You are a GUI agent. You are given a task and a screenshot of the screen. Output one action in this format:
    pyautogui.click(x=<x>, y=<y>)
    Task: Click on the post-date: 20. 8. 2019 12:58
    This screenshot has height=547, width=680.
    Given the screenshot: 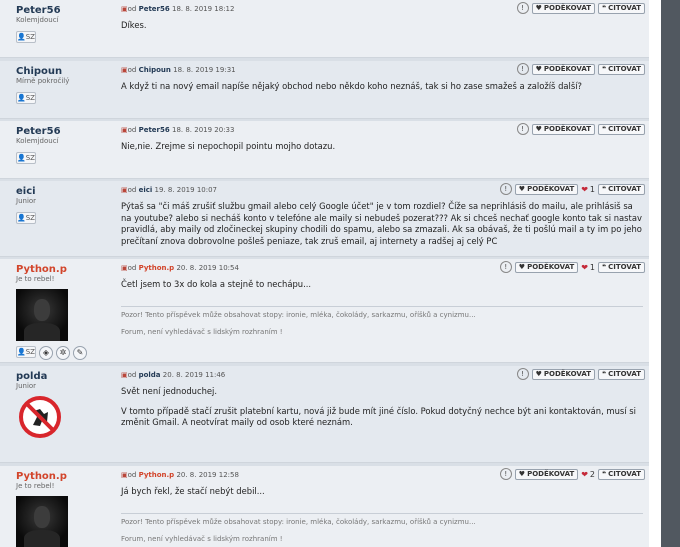 What is the action you would take?
    pyautogui.click(x=207, y=475)
    